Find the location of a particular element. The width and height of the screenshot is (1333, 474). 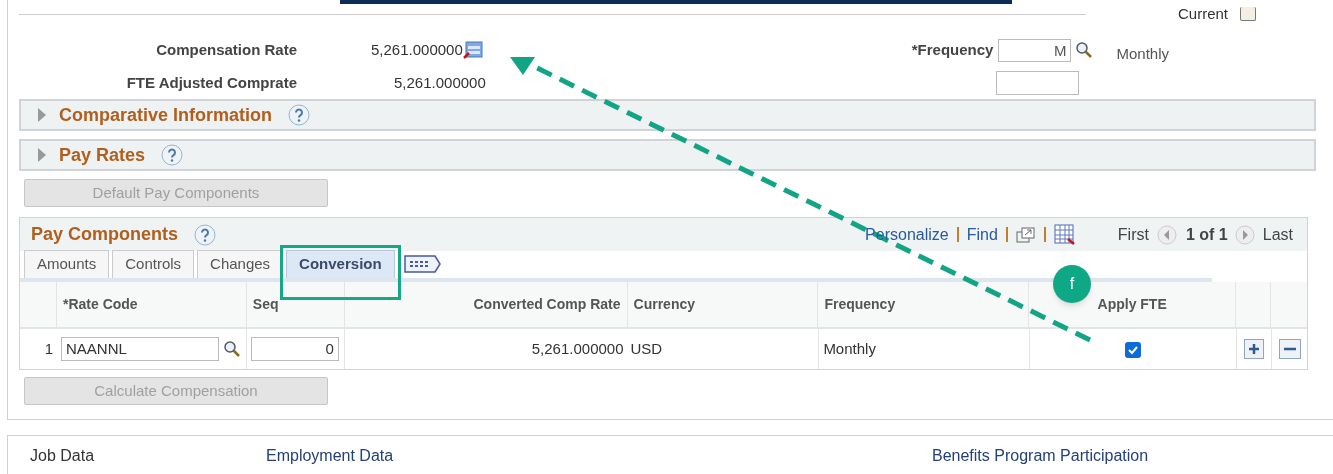

table-cell-text: USD is located at coordinates (646, 348).